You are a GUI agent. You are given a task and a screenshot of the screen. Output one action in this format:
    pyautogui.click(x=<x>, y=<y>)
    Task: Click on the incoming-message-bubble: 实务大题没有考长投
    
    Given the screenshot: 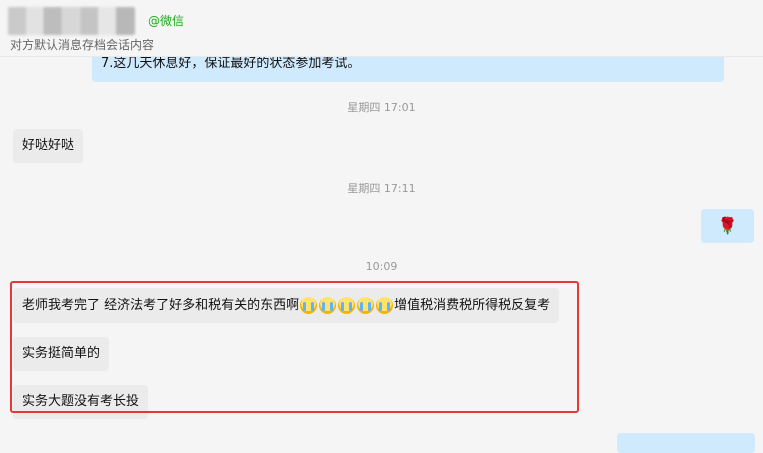 What is the action you would take?
    pyautogui.click(x=81, y=402)
    